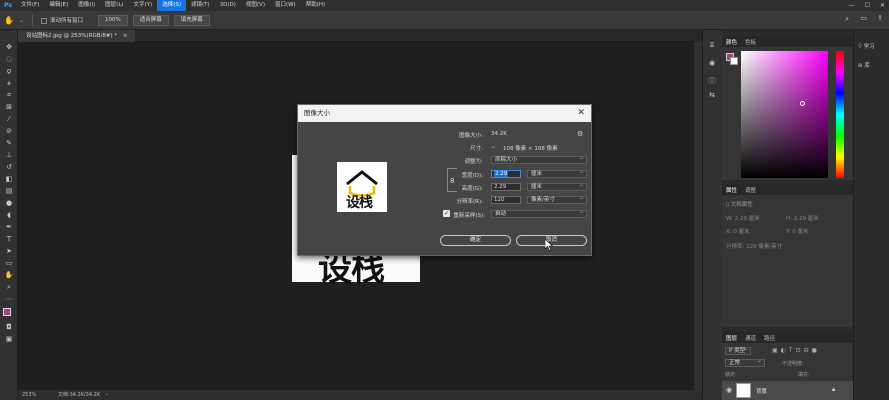  I want to click on prop-width: W: 2.29 厘米, so click(743, 219).